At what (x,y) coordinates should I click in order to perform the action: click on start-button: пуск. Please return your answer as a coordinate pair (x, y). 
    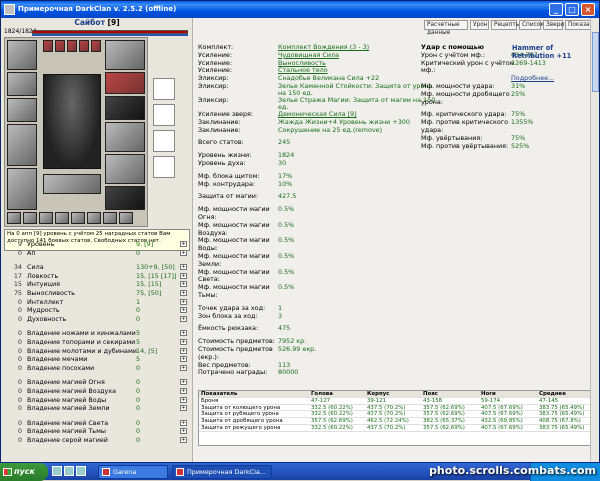
    Looking at the image, I should click on (24, 472).